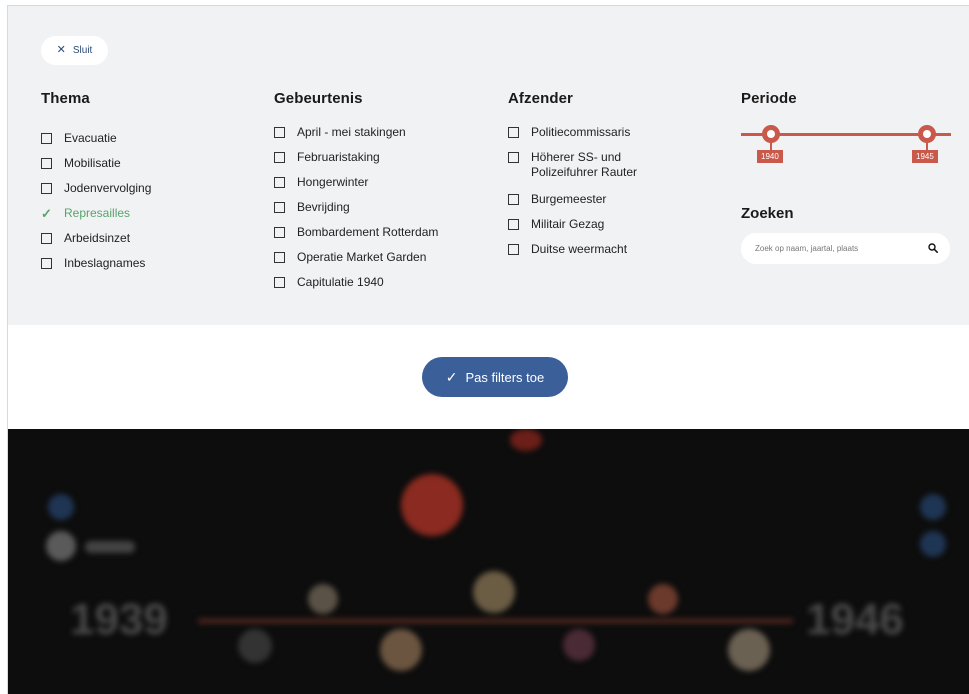 The image size is (969, 694). Describe the element at coordinates (141, 163) in the screenshot. I see `thema-option-mobilisatie: Mobilisatie` at that location.